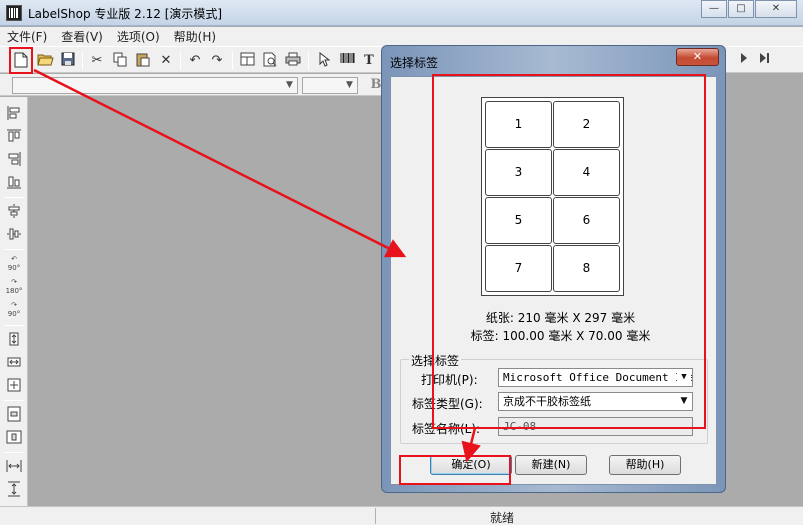 This screenshot has width=803, height=525. Describe the element at coordinates (125, 14) in the screenshot. I see `app-title: LabelShop 专业版 2.12 [演示模式]` at that location.